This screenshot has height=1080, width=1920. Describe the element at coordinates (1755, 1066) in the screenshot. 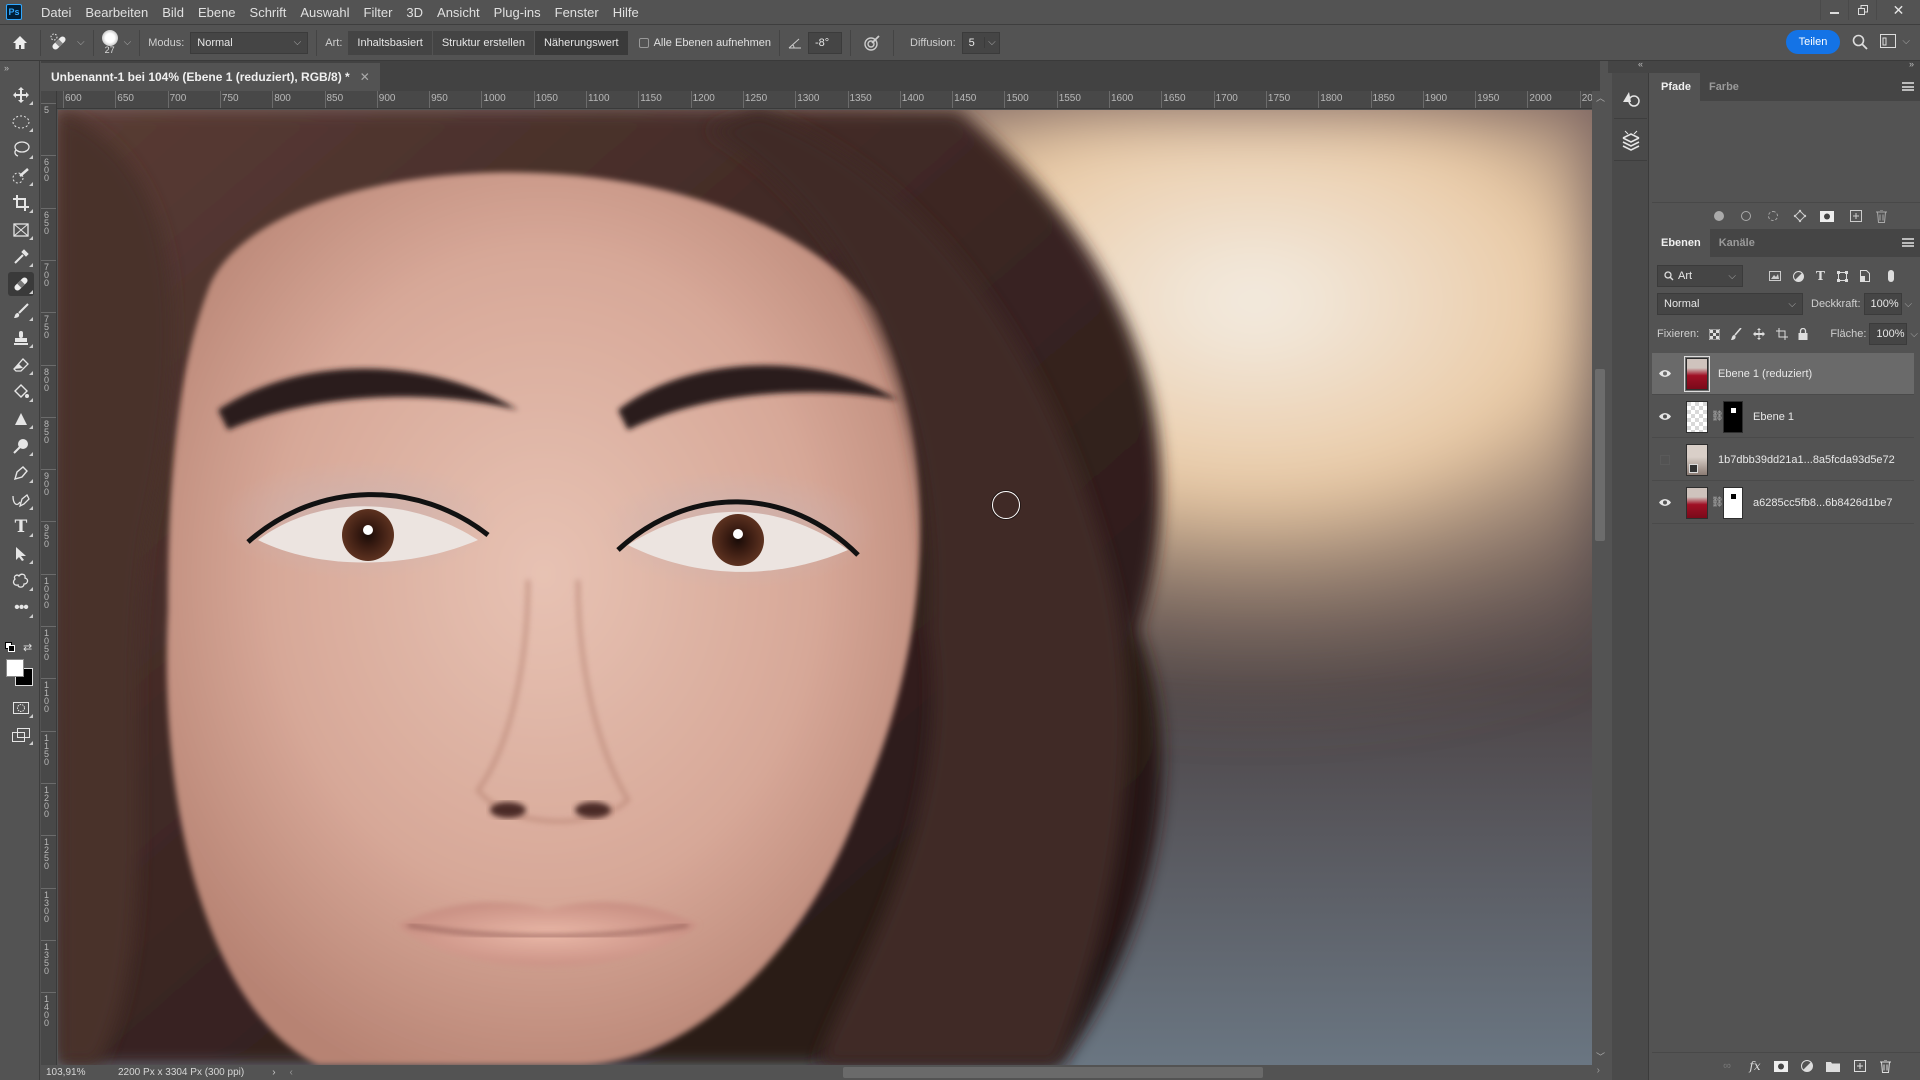

I see `layer-style-button: fx` at that location.